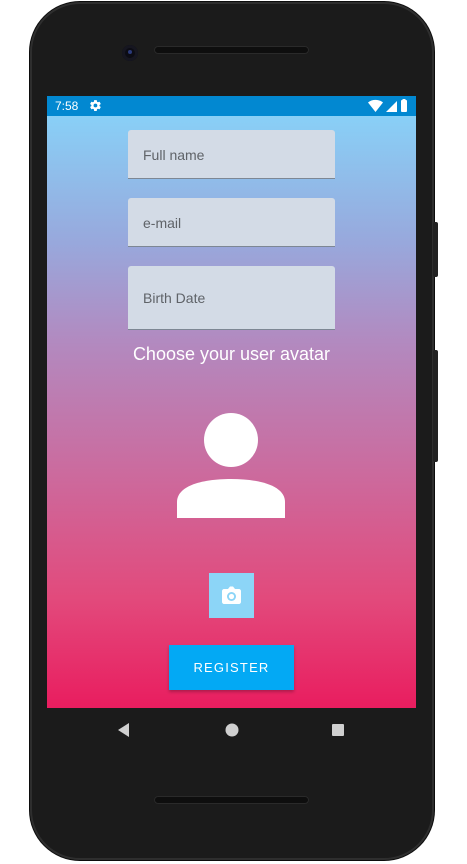 The width and height of the screenshot is (467, 864). What do you see at coordinates (338, 730) in the screenshot?
I see `recents-icon` at bounding box center [338, 730].